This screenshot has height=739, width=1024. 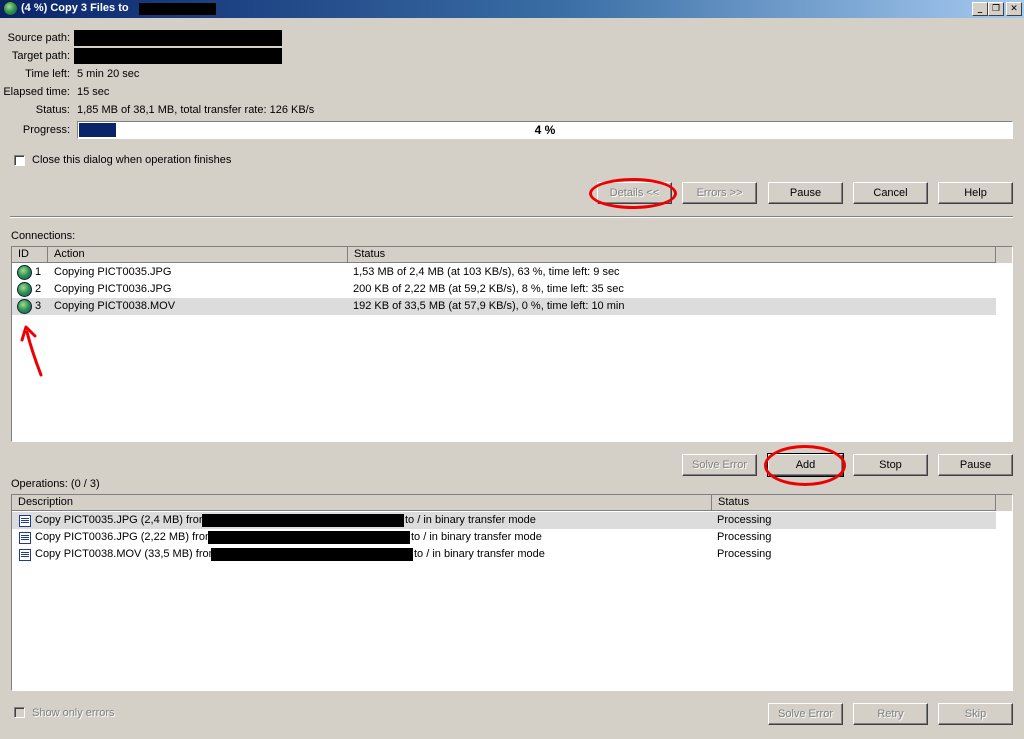 I want to click on progress-label: Progress:, so click(x=46, y=130).